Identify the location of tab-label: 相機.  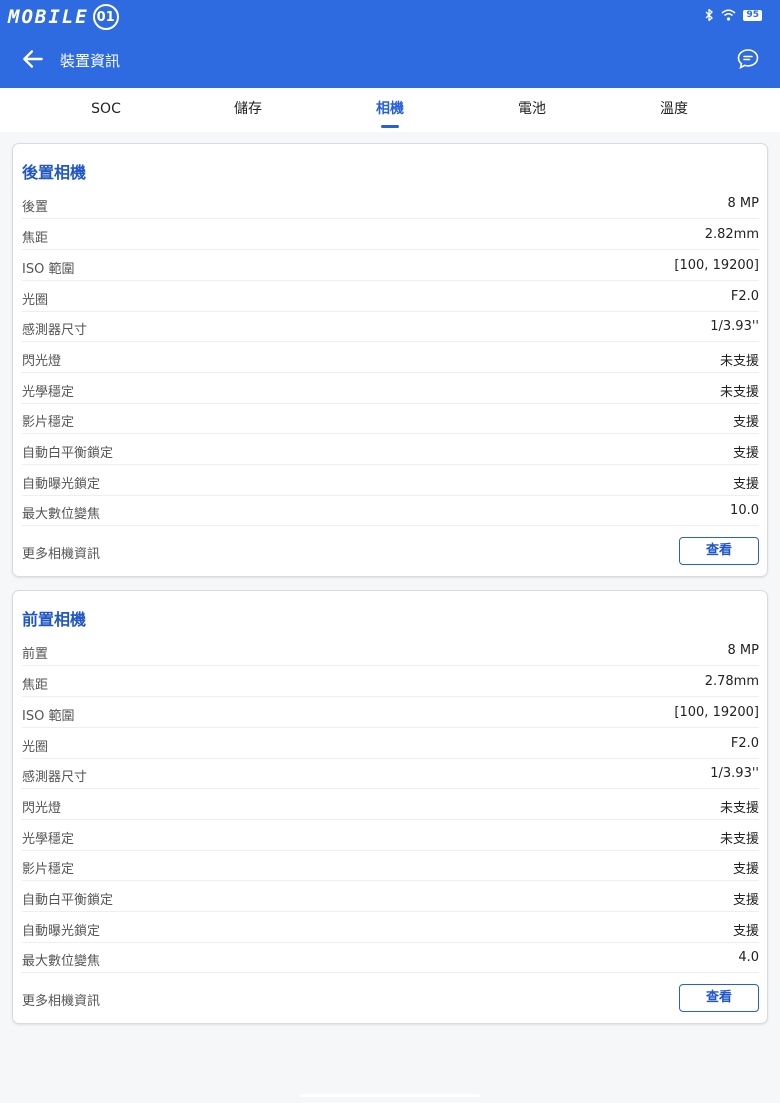
(390, 109).